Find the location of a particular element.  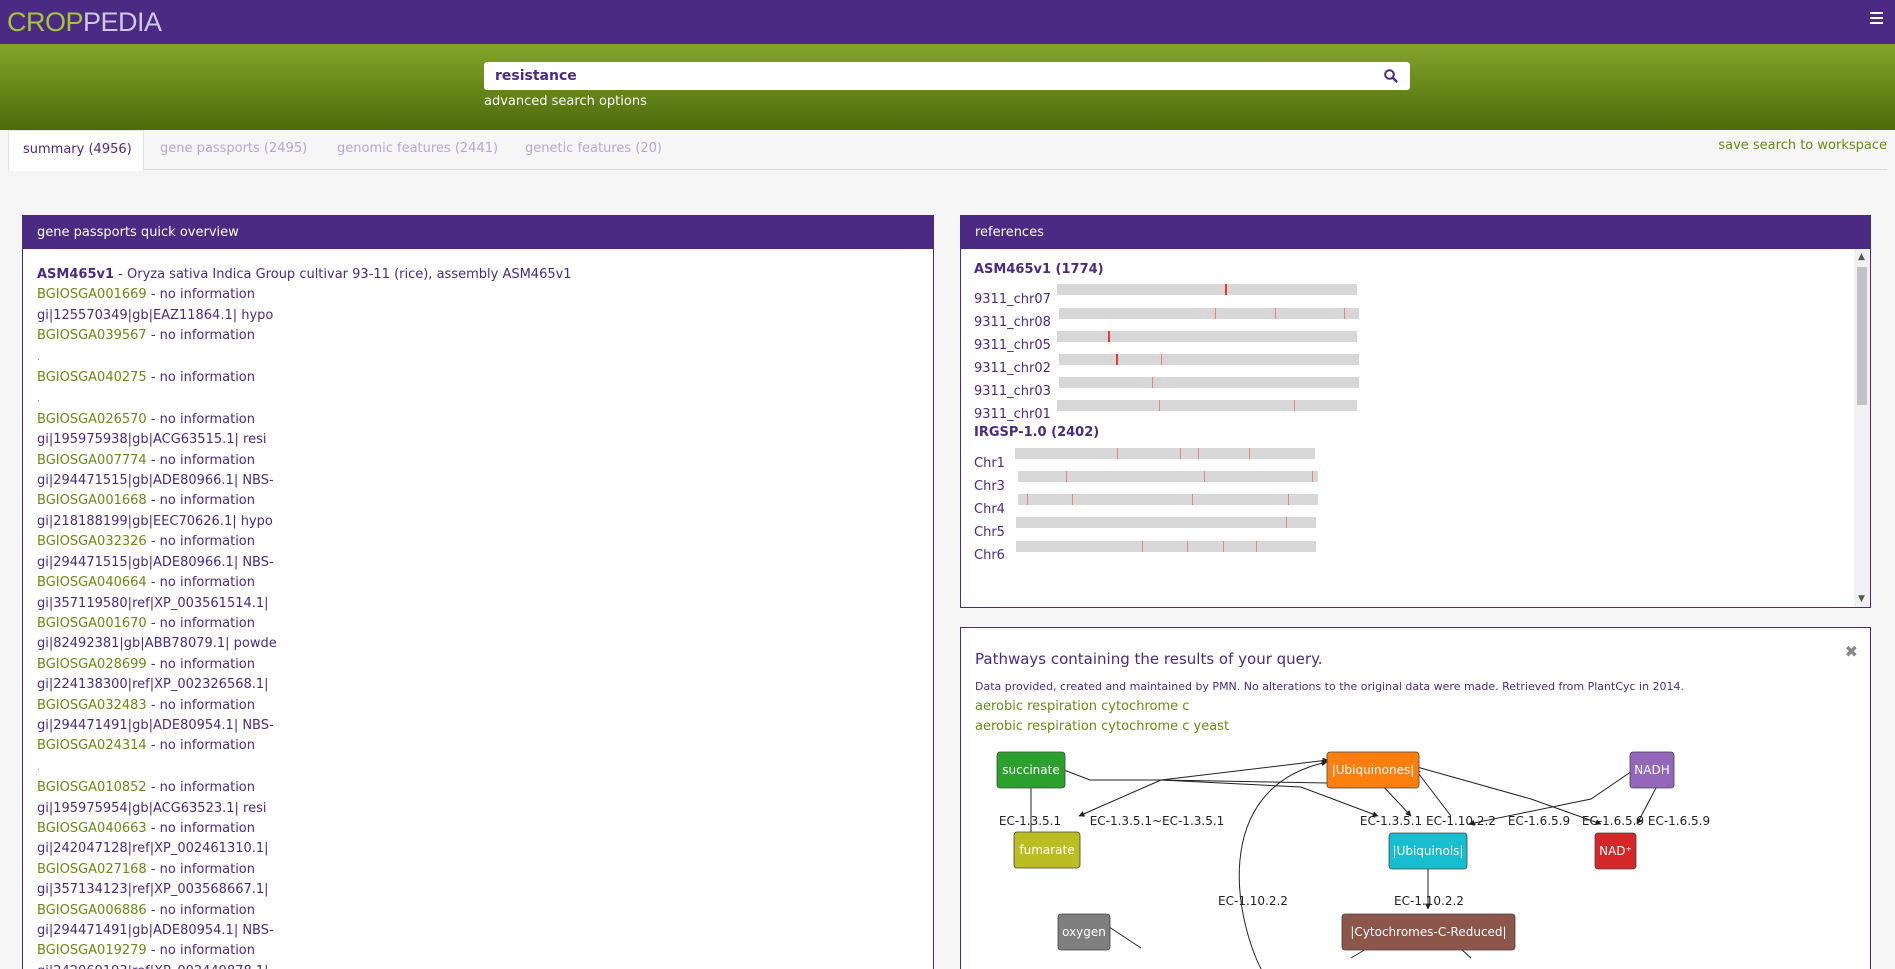

croppedia-logo: CROPPEDIA is located at coordinates (84, 22).